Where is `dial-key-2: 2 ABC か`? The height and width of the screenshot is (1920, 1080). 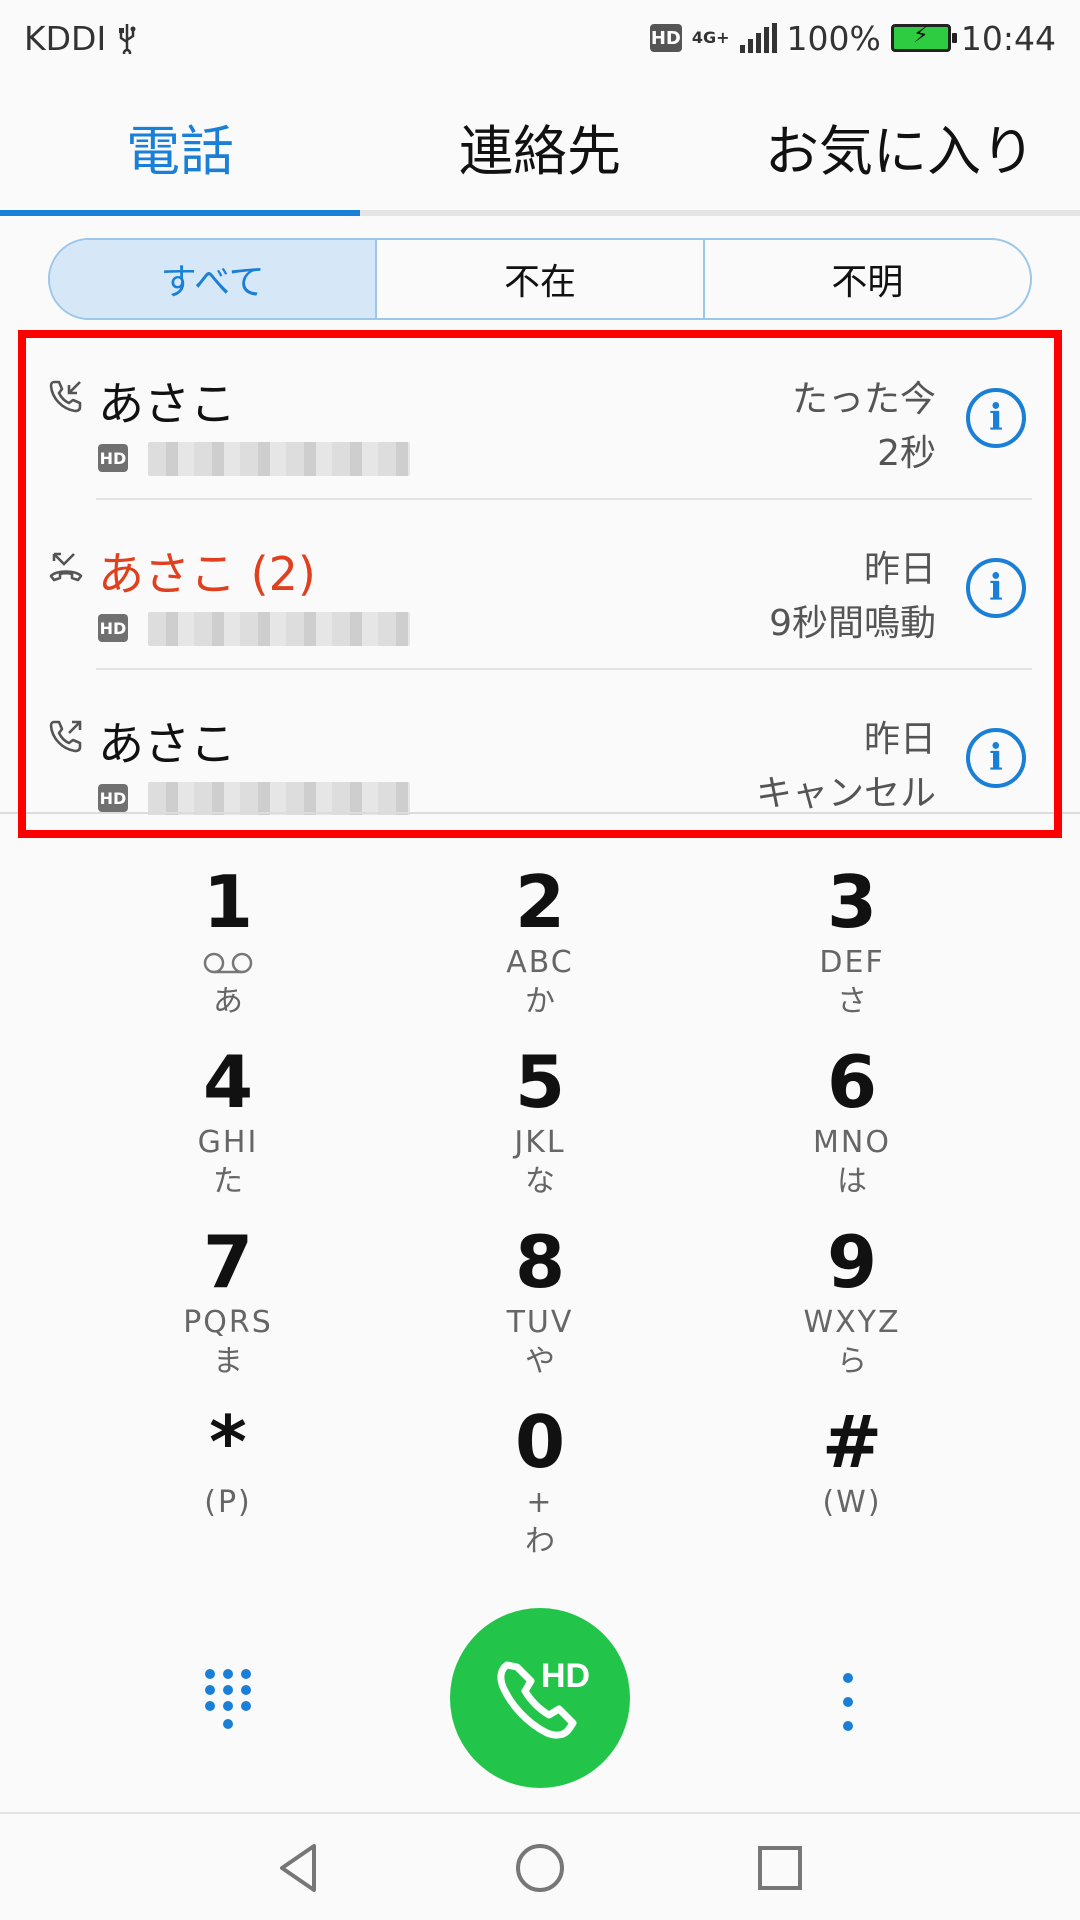 dial-key-2: 2 ABC か is located at coordinates (540, 950).